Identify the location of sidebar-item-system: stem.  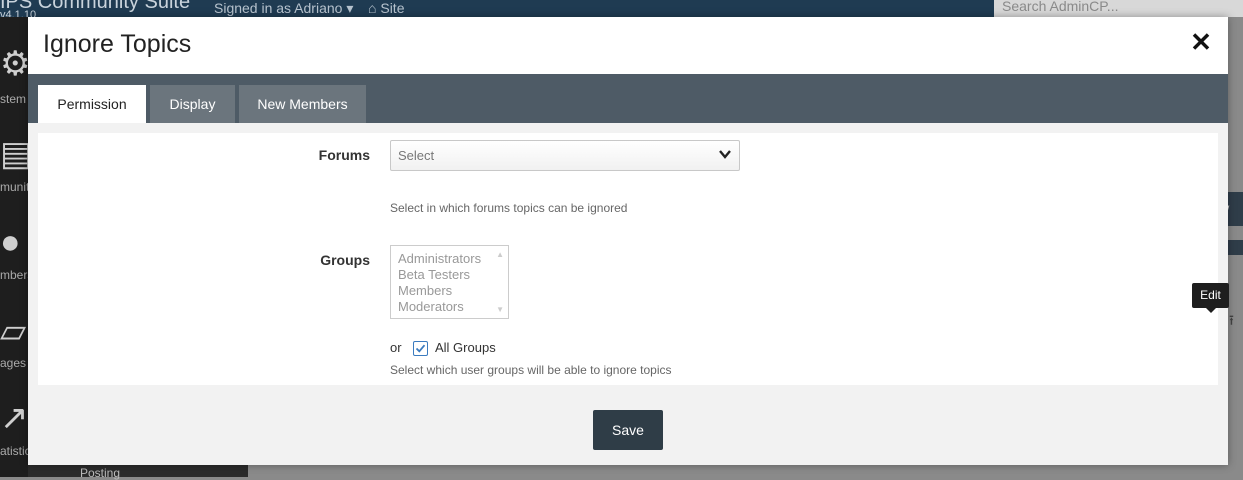
(13, 99).